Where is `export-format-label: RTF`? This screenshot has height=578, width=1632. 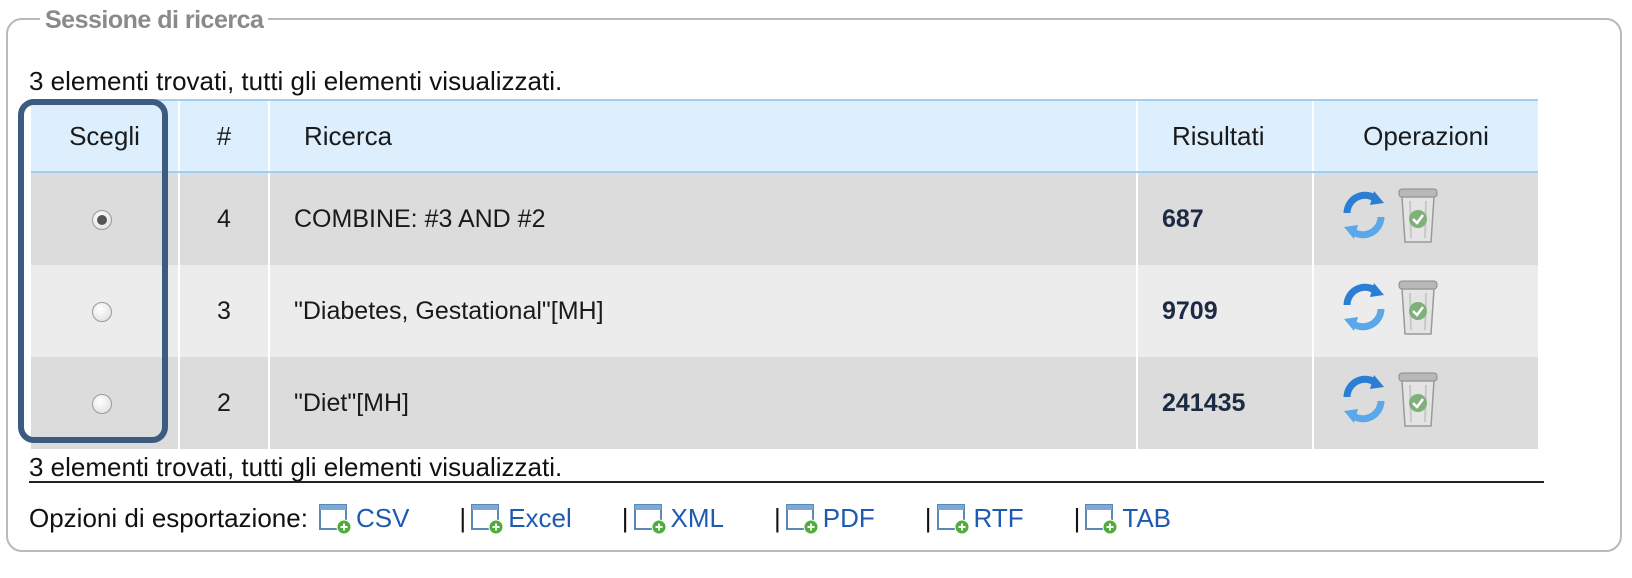 export-format-label: RTF is located at coordinates (998, 517).